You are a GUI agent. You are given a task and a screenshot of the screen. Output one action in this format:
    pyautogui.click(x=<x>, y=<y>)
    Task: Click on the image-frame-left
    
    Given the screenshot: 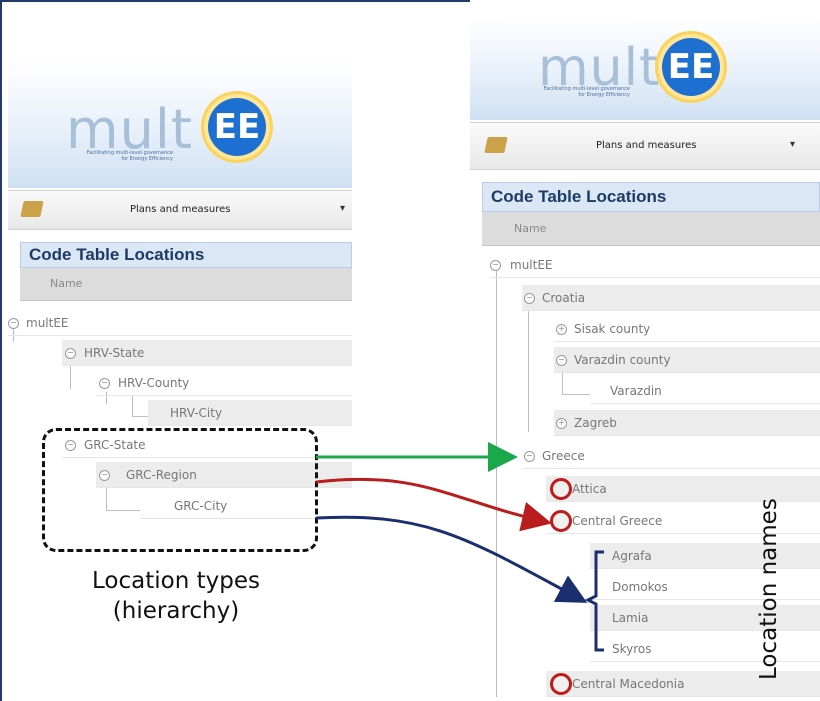 What is the action you would take?
    pyautogui.click(x=1, y=350)
    